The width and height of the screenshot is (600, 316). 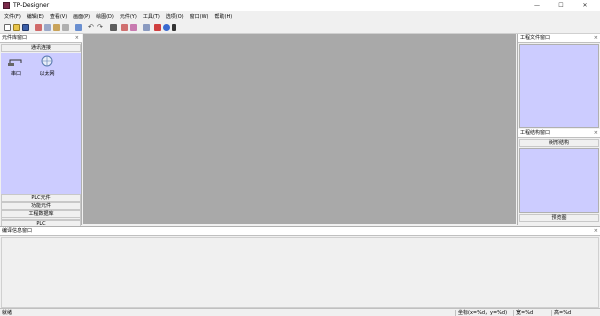 What do you see at coordinates (100, 27) in the screenshot?
I see `redo-icon: ↷` at bounding box center [100, 27].